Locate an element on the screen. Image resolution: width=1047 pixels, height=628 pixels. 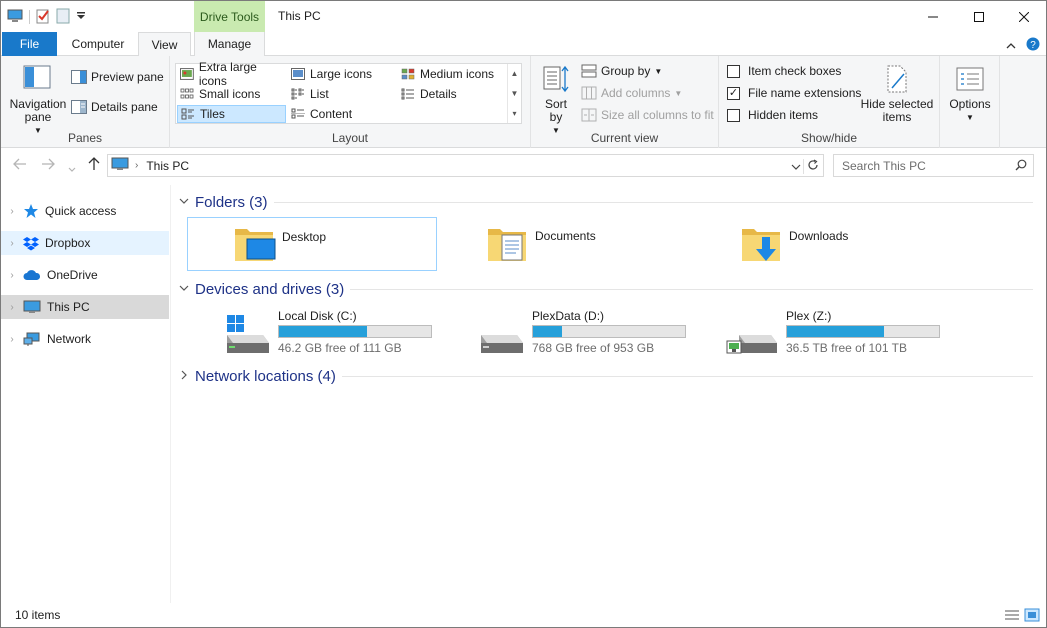
network-locations-section-header: Network locations (4) is located at coordinates (603, 376).